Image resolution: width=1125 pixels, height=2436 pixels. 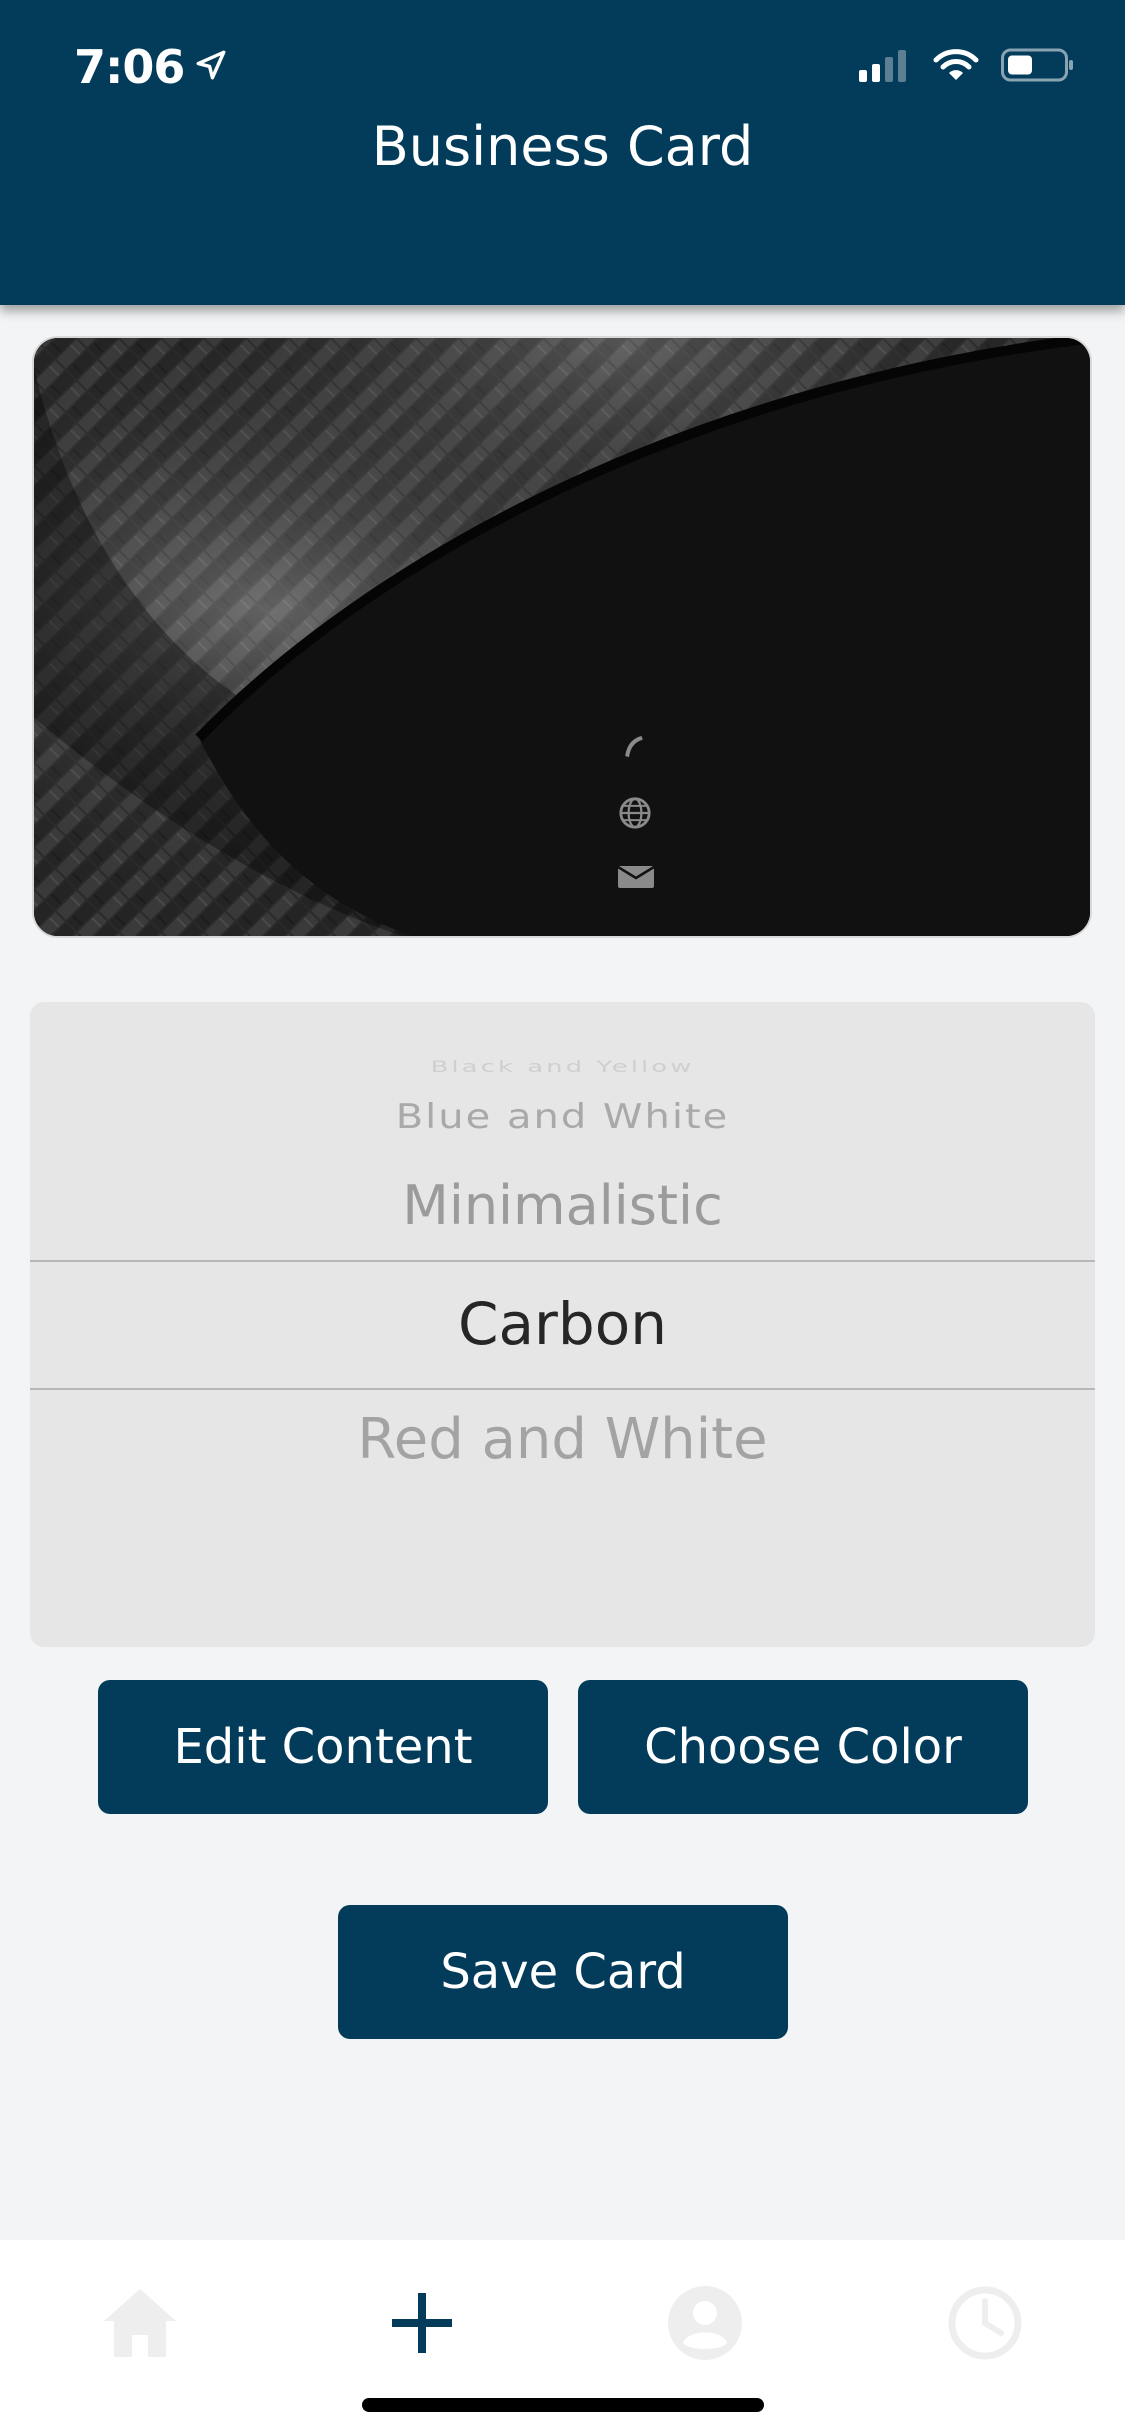 I want to click on battery-icon, so click(x=1038, y=67).